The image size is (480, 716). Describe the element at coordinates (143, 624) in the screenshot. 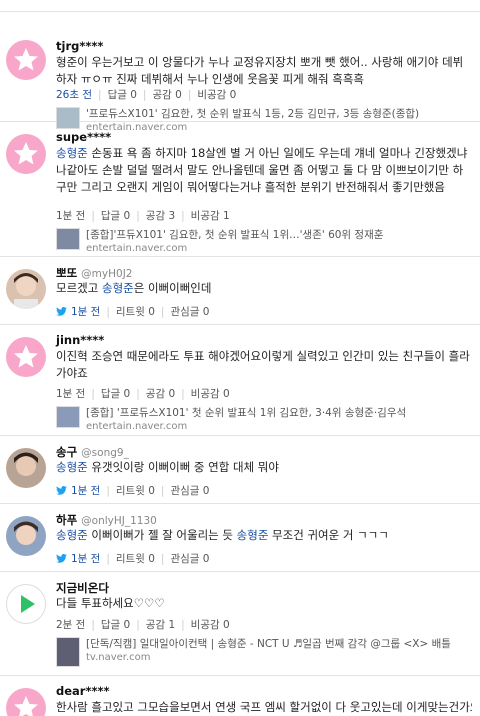

I see `comment-meta: 2분 전 | 답글 0 | 공감 1 | 비공감 0` at that location.